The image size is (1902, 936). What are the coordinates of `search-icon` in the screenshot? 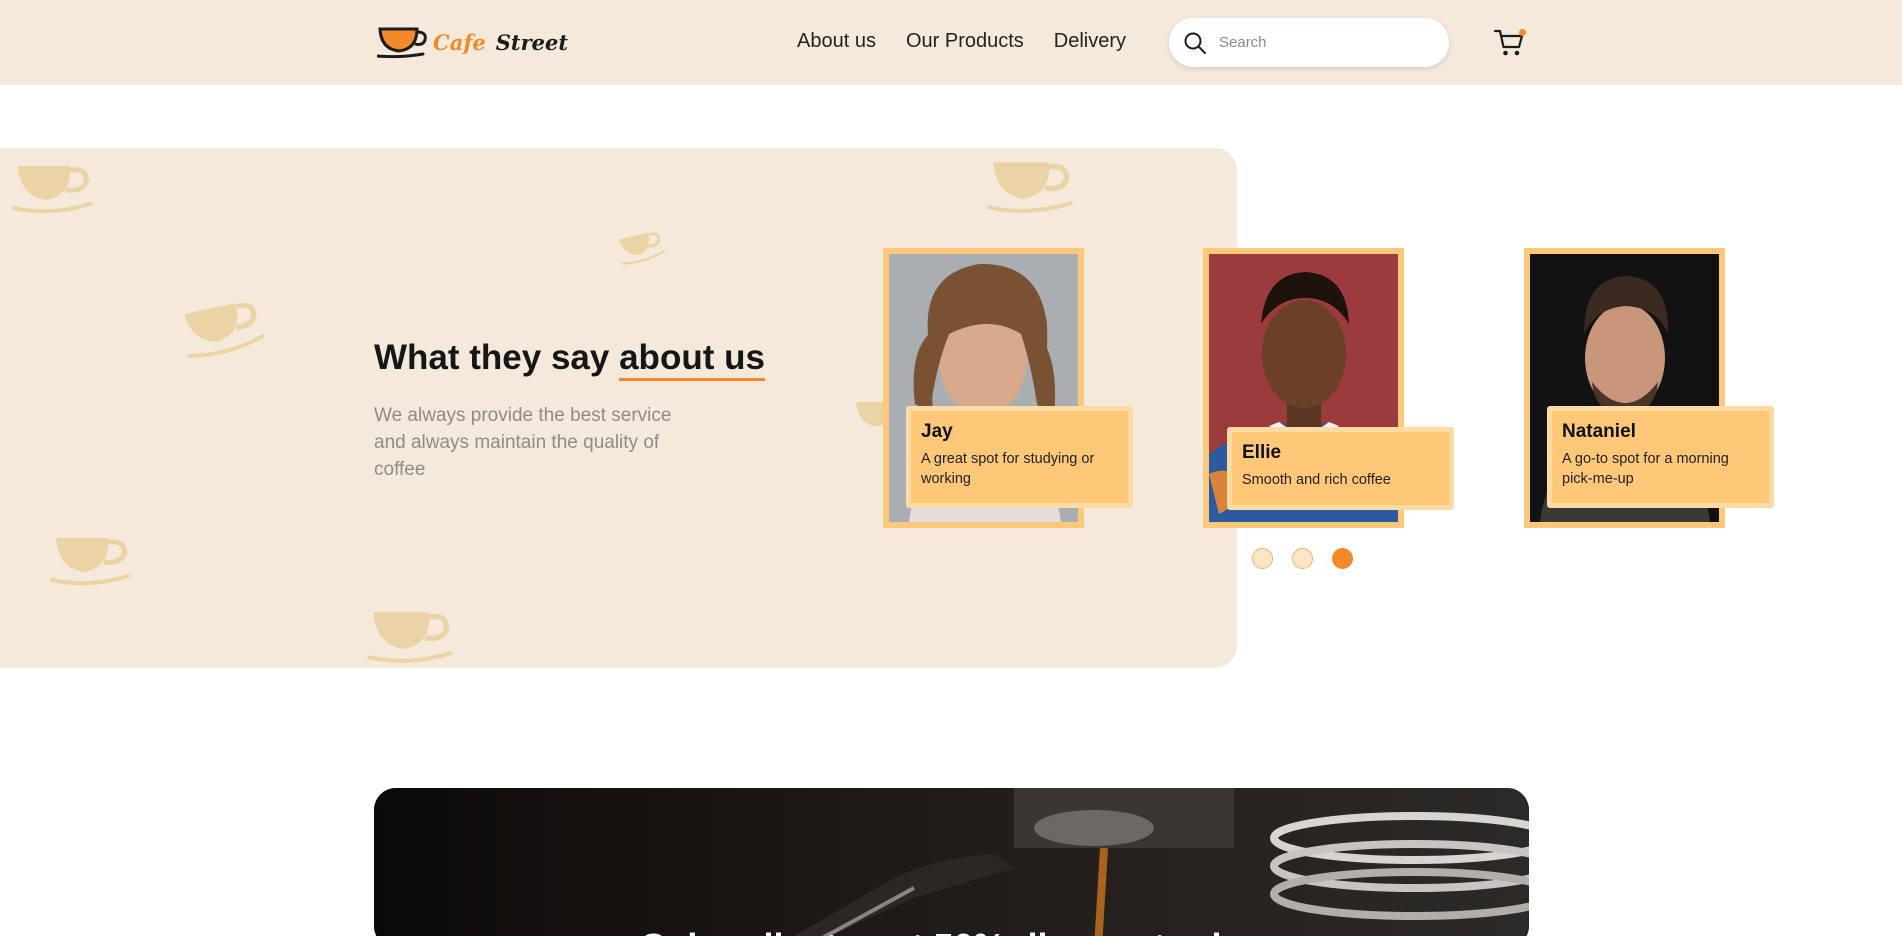 It's located at (1195, 43).